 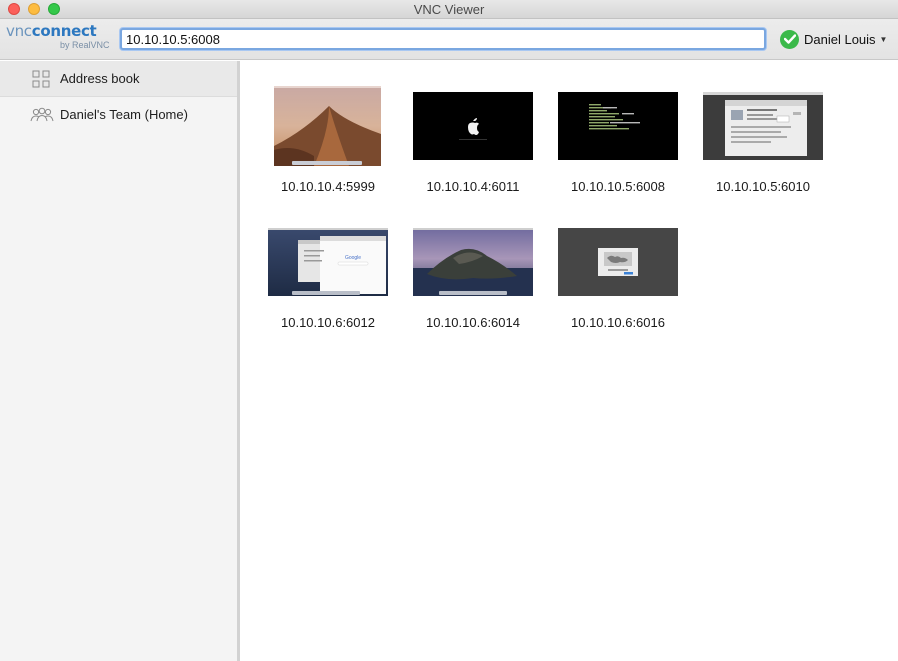 What do you see at coordinates (883, 39) in the screenshot?
I see `chevron-down-icon: ▼` at bounding box center [883, 39].